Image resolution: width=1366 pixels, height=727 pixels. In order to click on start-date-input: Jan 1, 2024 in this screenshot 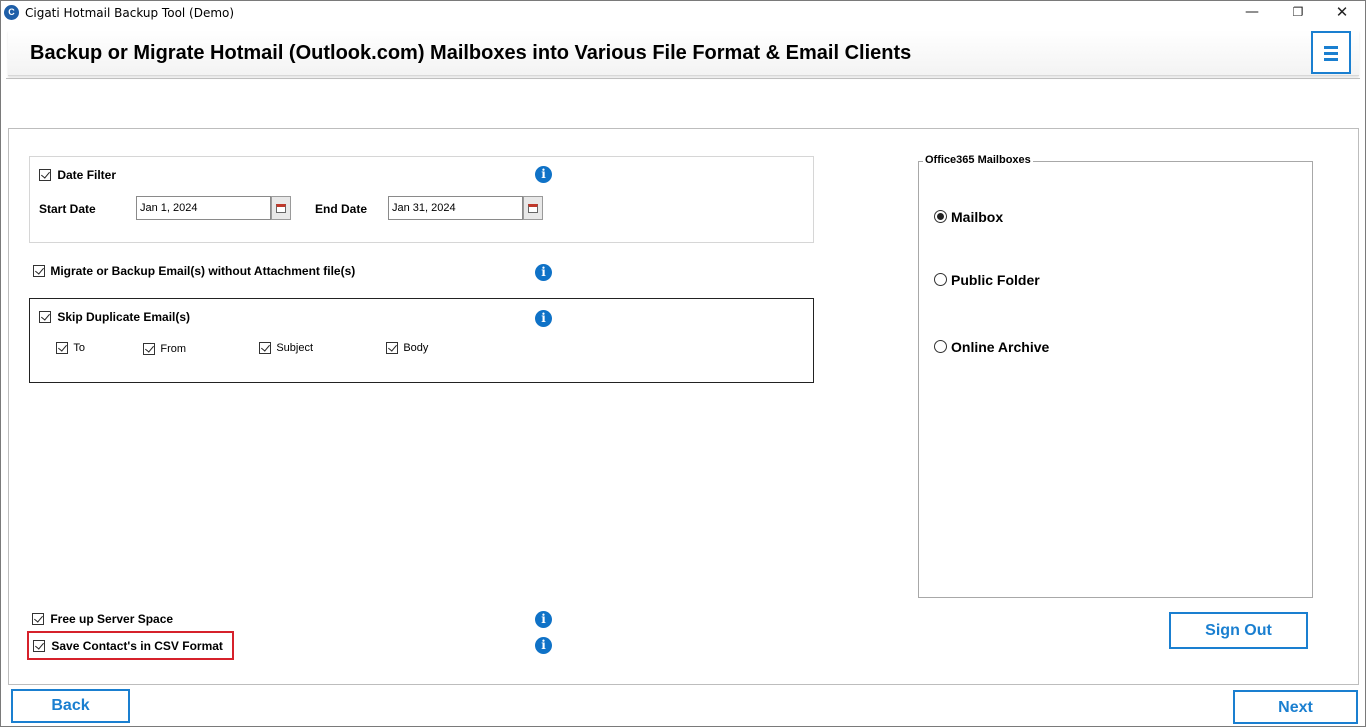, I will do `click(203, 208)`.